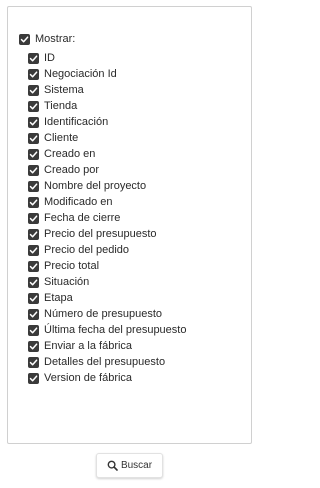  What do you see at coordinates (138, 58) in the screenshot?
I see `column-option-row: ID` at bounding box center [138, 58].